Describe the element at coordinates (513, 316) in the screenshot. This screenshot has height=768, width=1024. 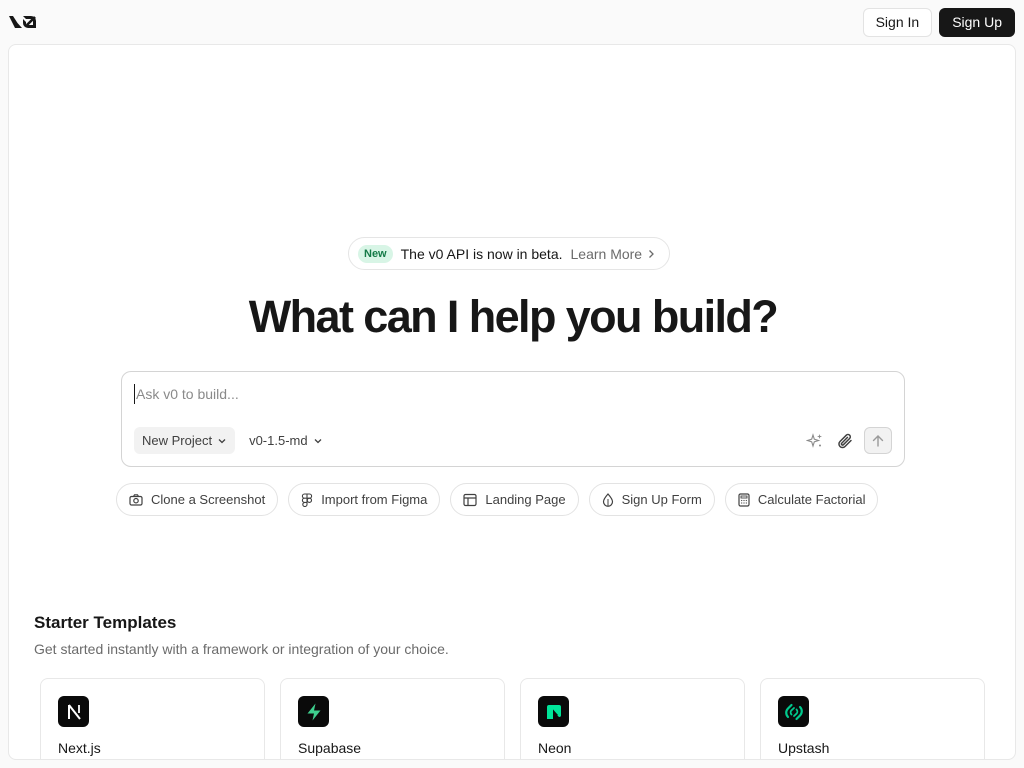
I see `page-title: What can I help you build?` at that location.